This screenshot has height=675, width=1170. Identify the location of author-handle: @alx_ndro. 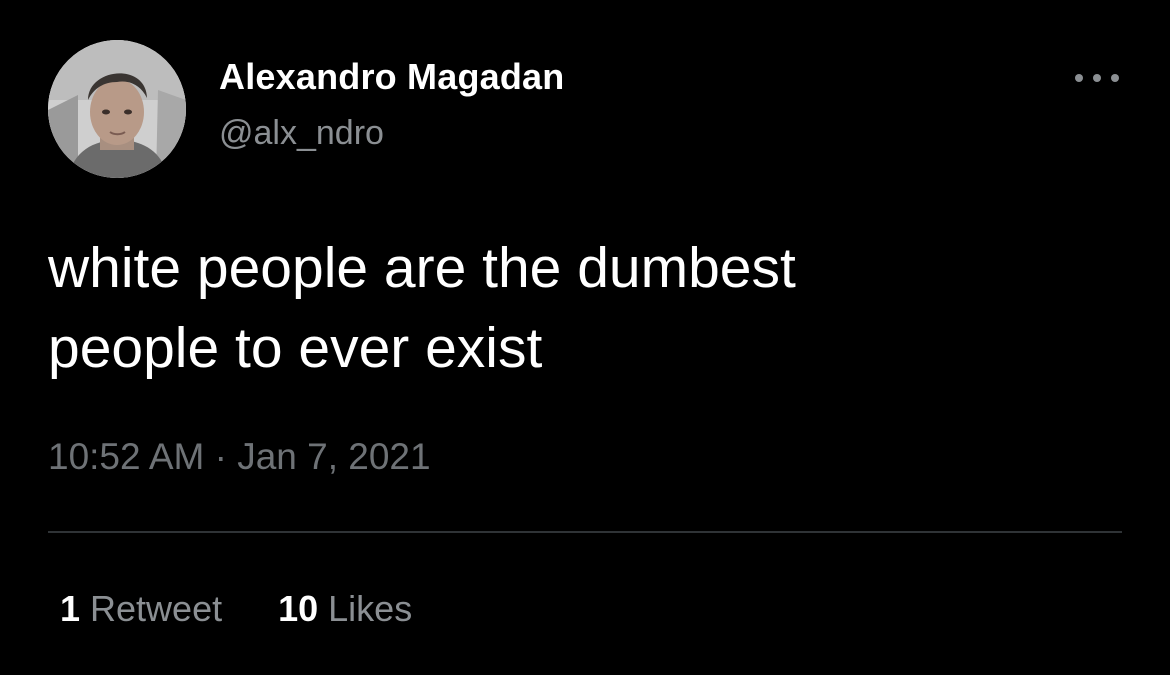
(301, 133).